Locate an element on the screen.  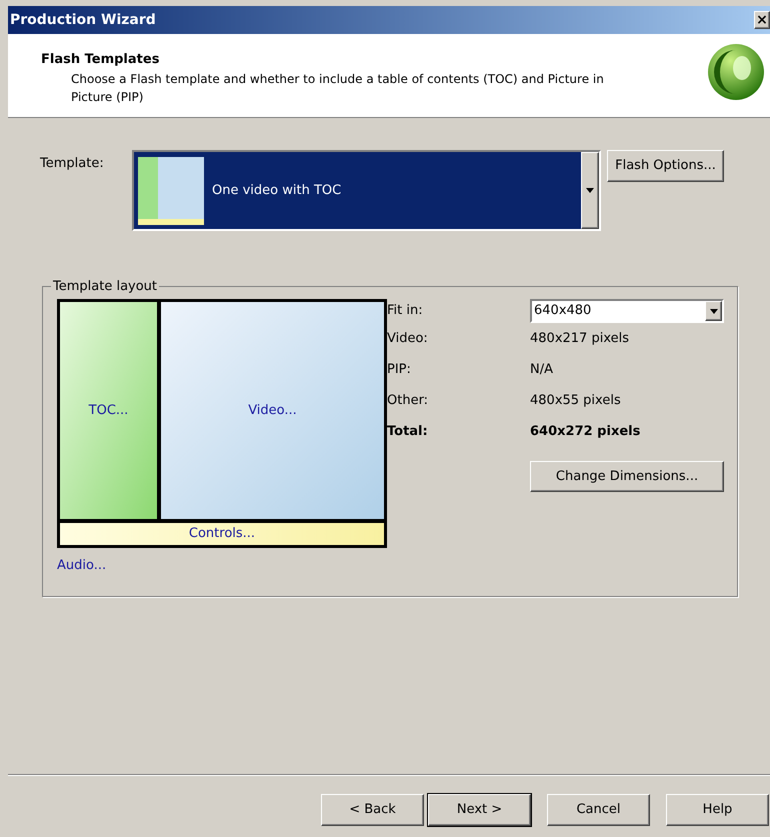
dimension-label: PIP: is located at coordinates (399, 369).